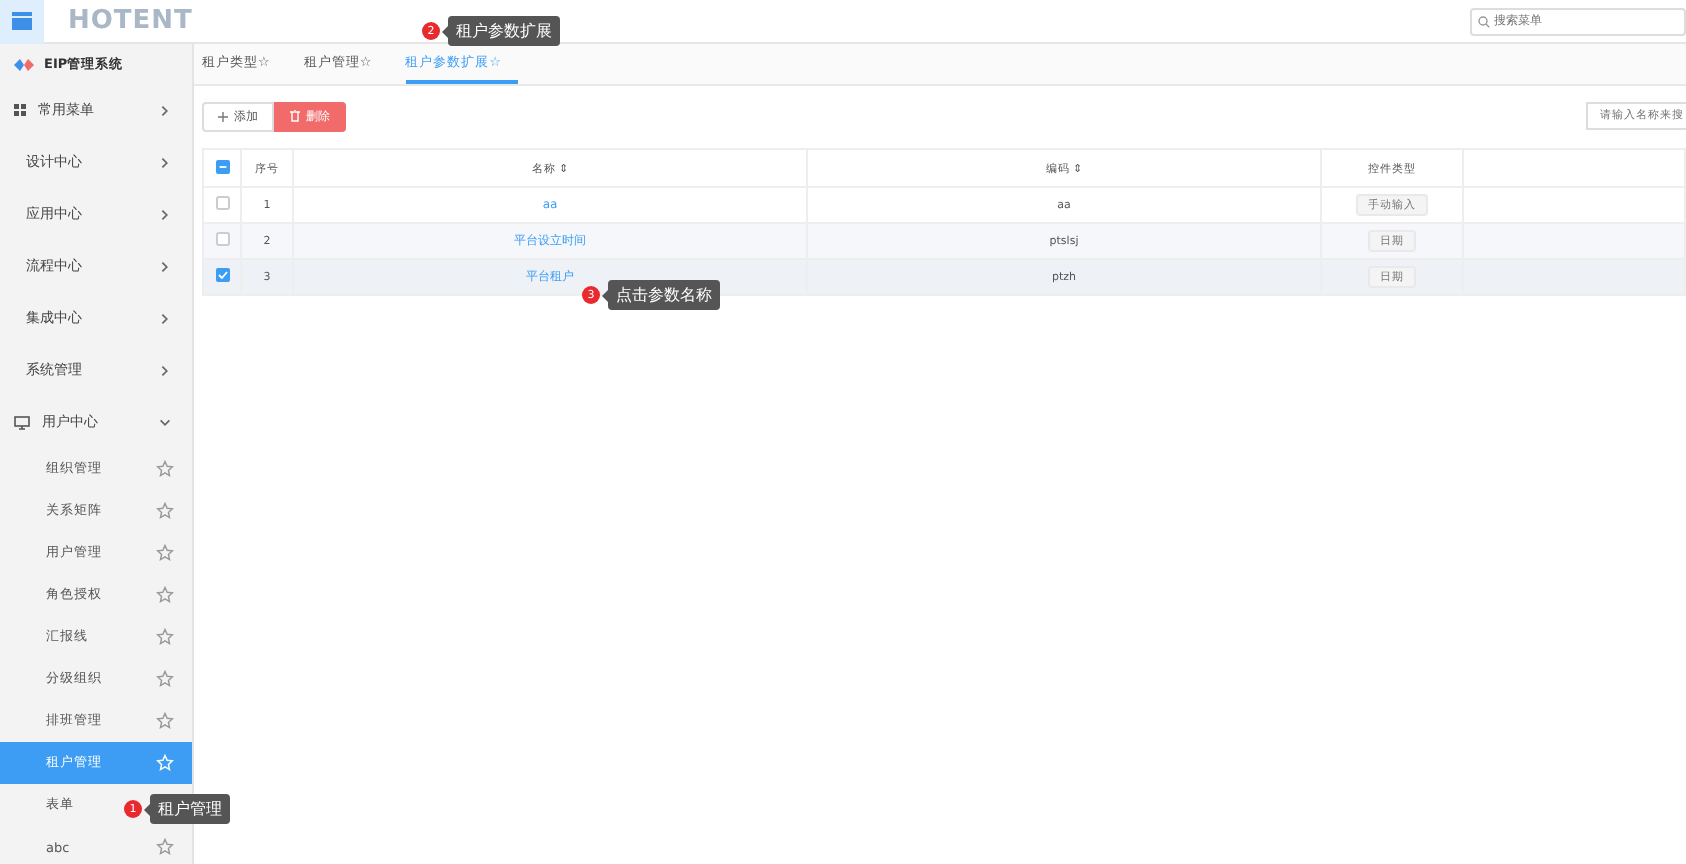 The width and height of the screenshot is (1686, 864). I want to click on tooltip: 租户参数扩展, so click(504, 31).